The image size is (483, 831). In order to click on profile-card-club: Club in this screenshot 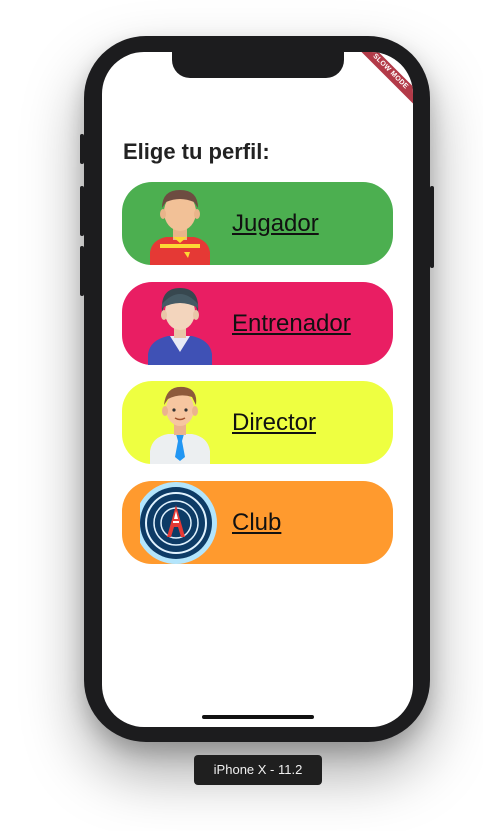, I will do `click(257, 522)`.